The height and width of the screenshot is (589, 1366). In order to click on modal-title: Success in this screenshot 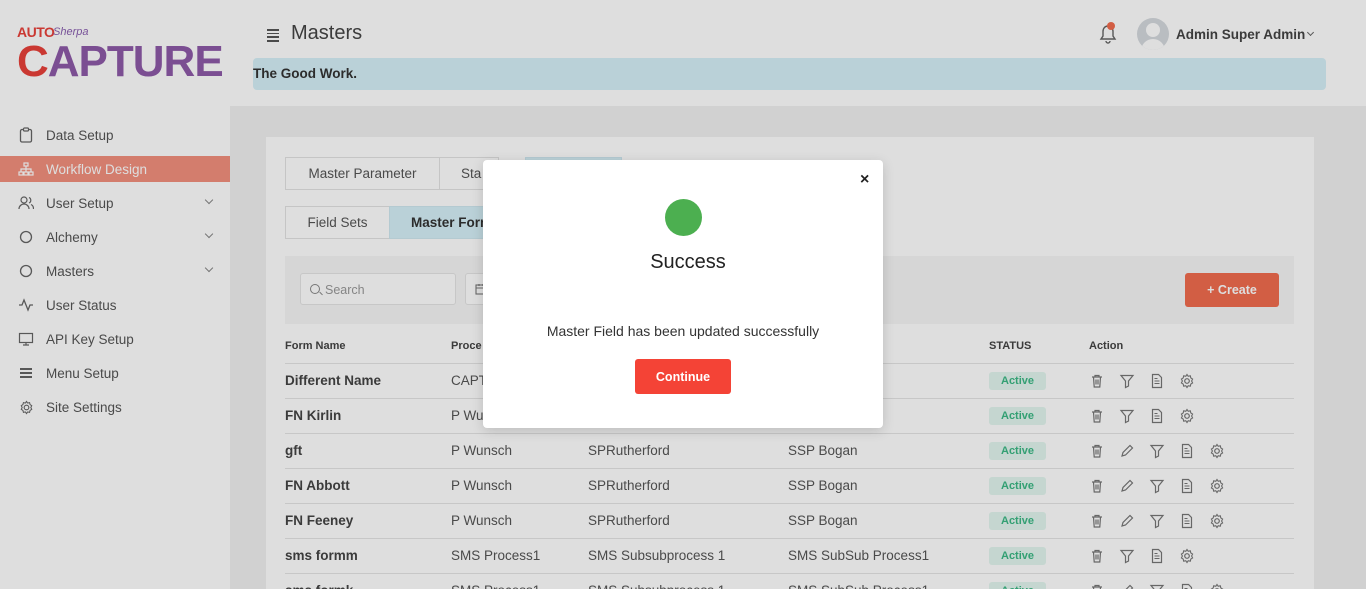, I will do `click(688, 262)`.